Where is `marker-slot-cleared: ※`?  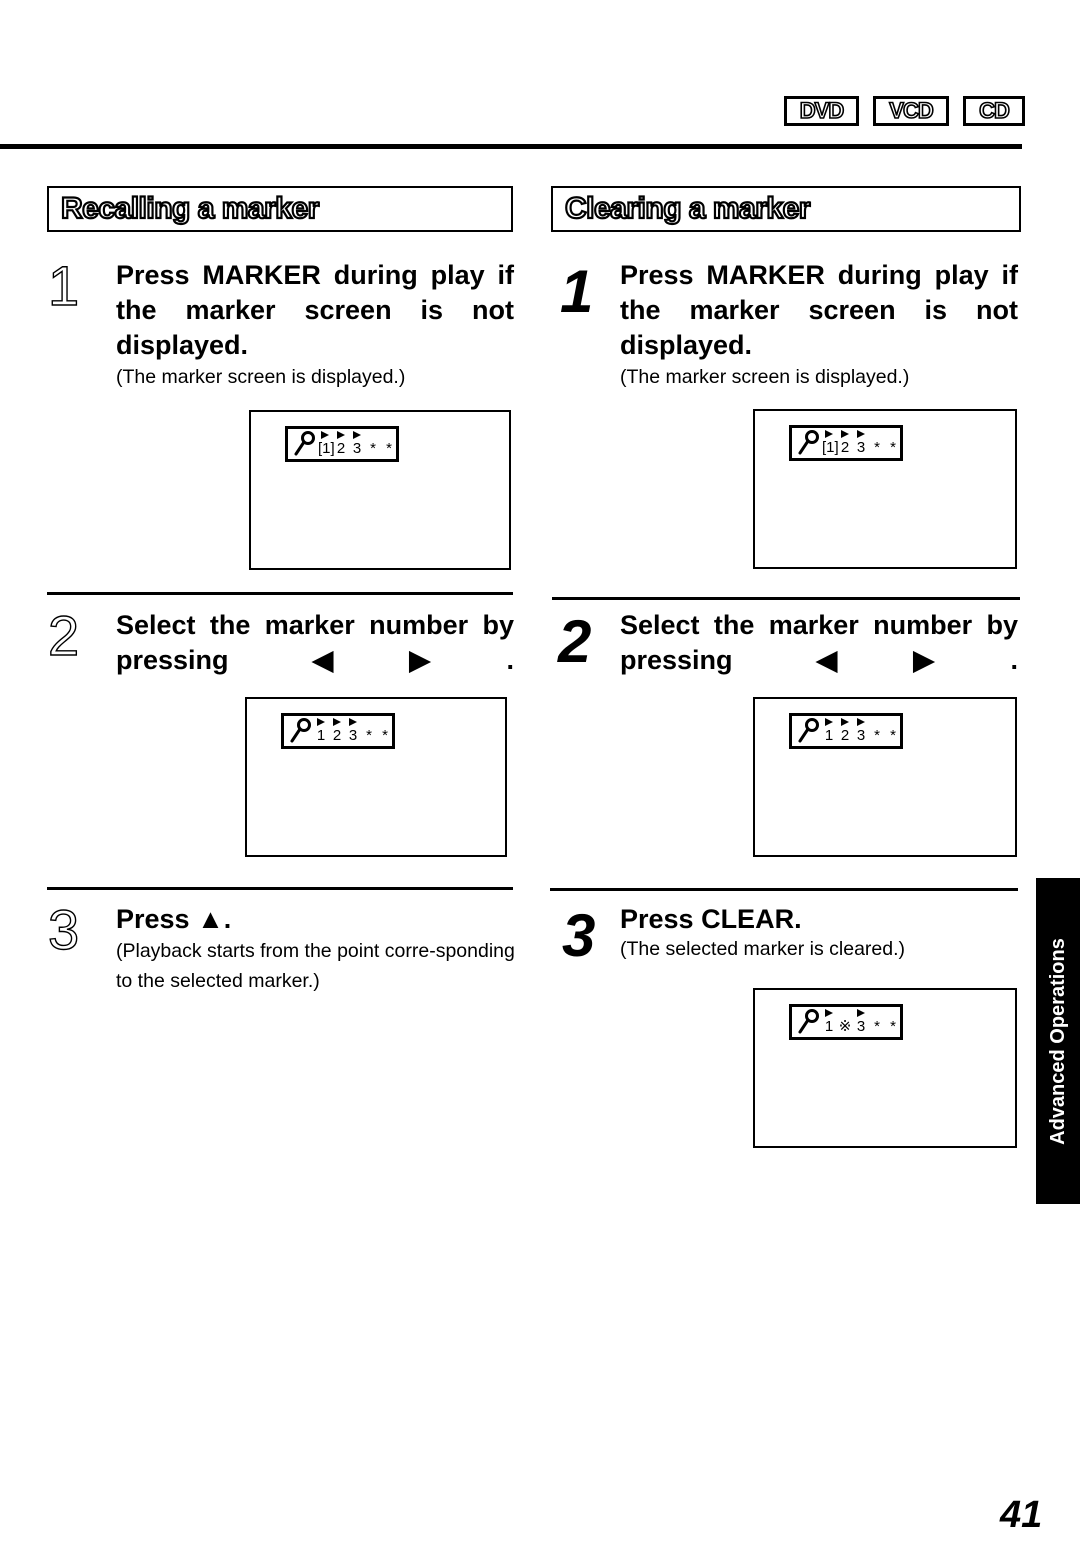
marker-slot-cleared: ※ is located at coordinates (845, 1026).